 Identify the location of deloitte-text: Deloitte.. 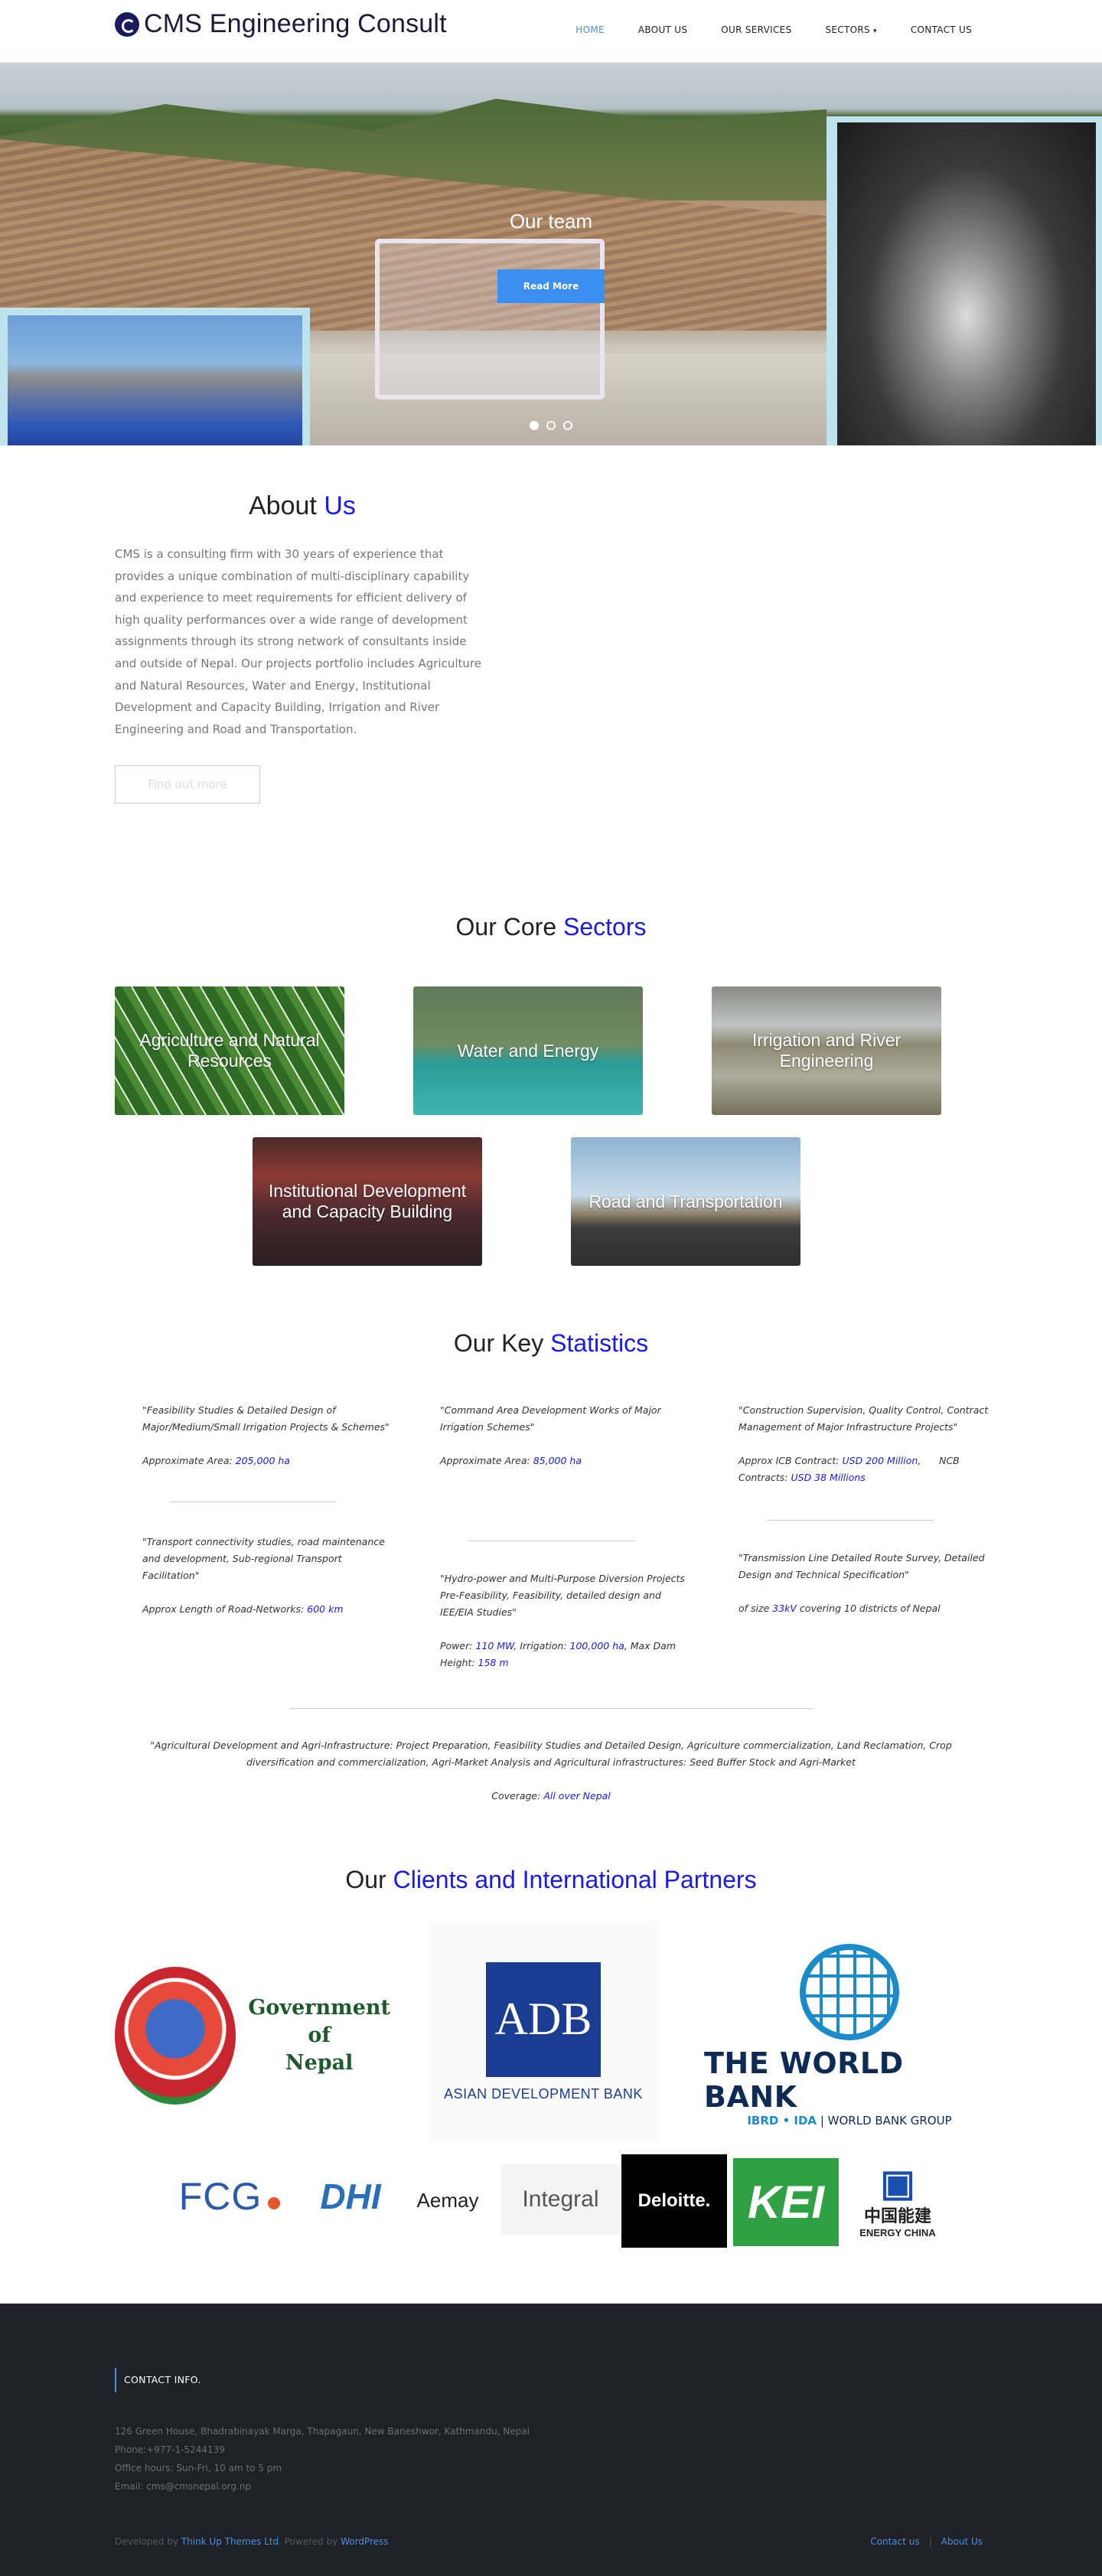
(674, 2200).